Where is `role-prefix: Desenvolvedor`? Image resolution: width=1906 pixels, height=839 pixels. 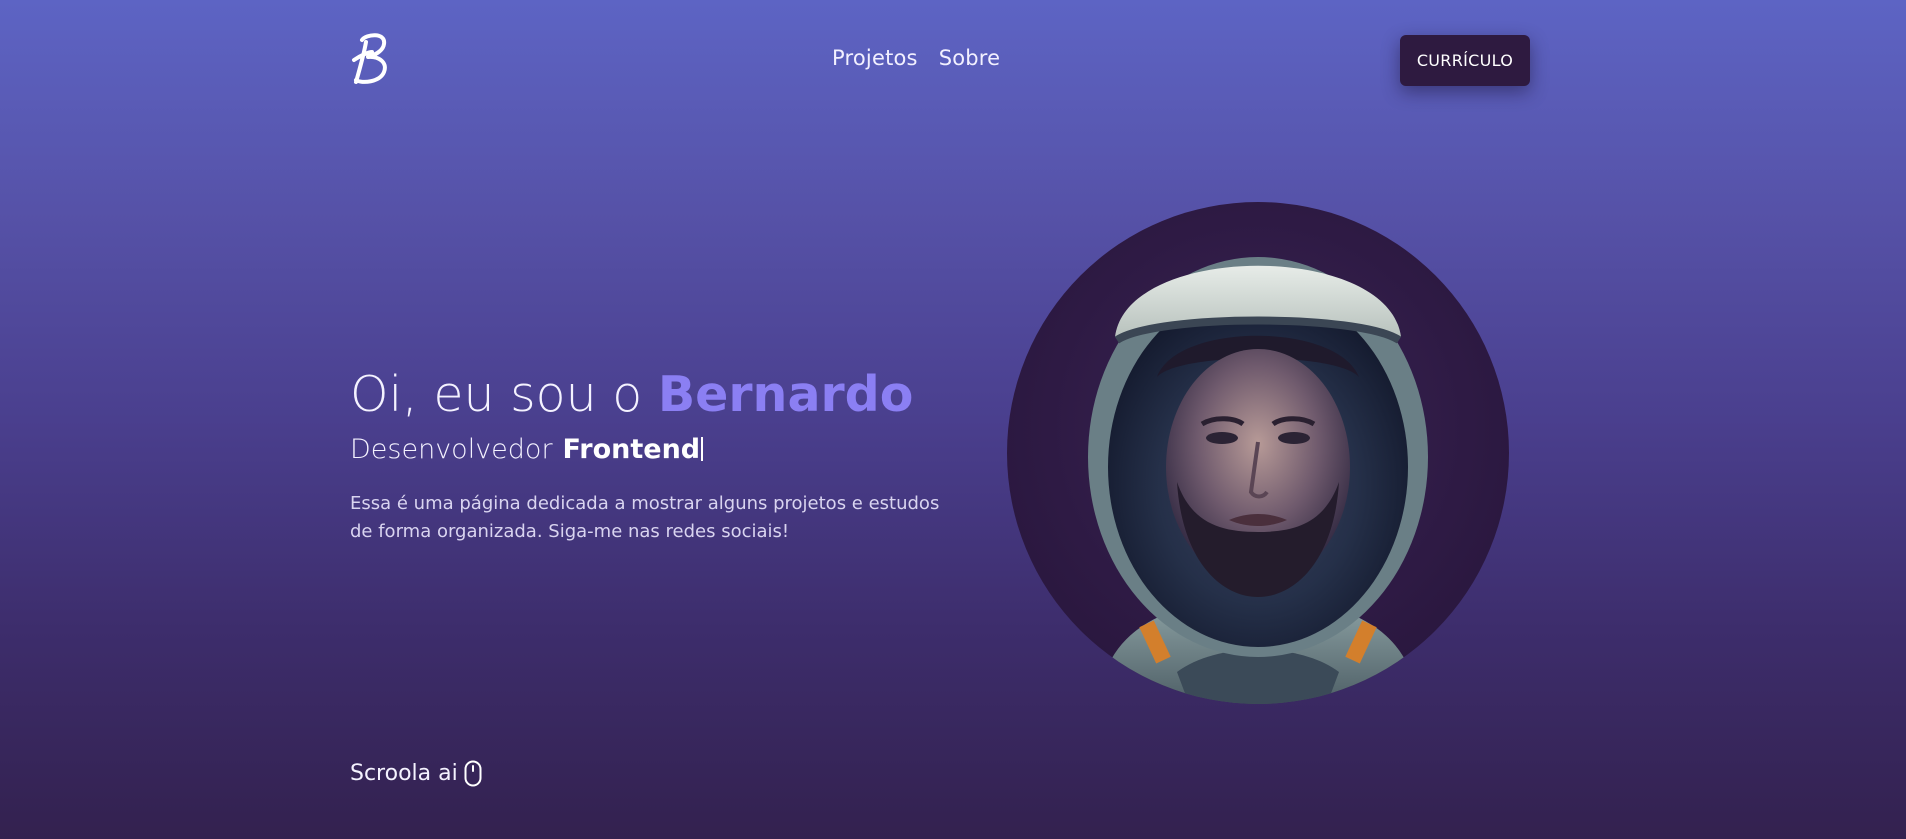
role-prefix: Desenvolvedor is located at coordinates (451, 449).